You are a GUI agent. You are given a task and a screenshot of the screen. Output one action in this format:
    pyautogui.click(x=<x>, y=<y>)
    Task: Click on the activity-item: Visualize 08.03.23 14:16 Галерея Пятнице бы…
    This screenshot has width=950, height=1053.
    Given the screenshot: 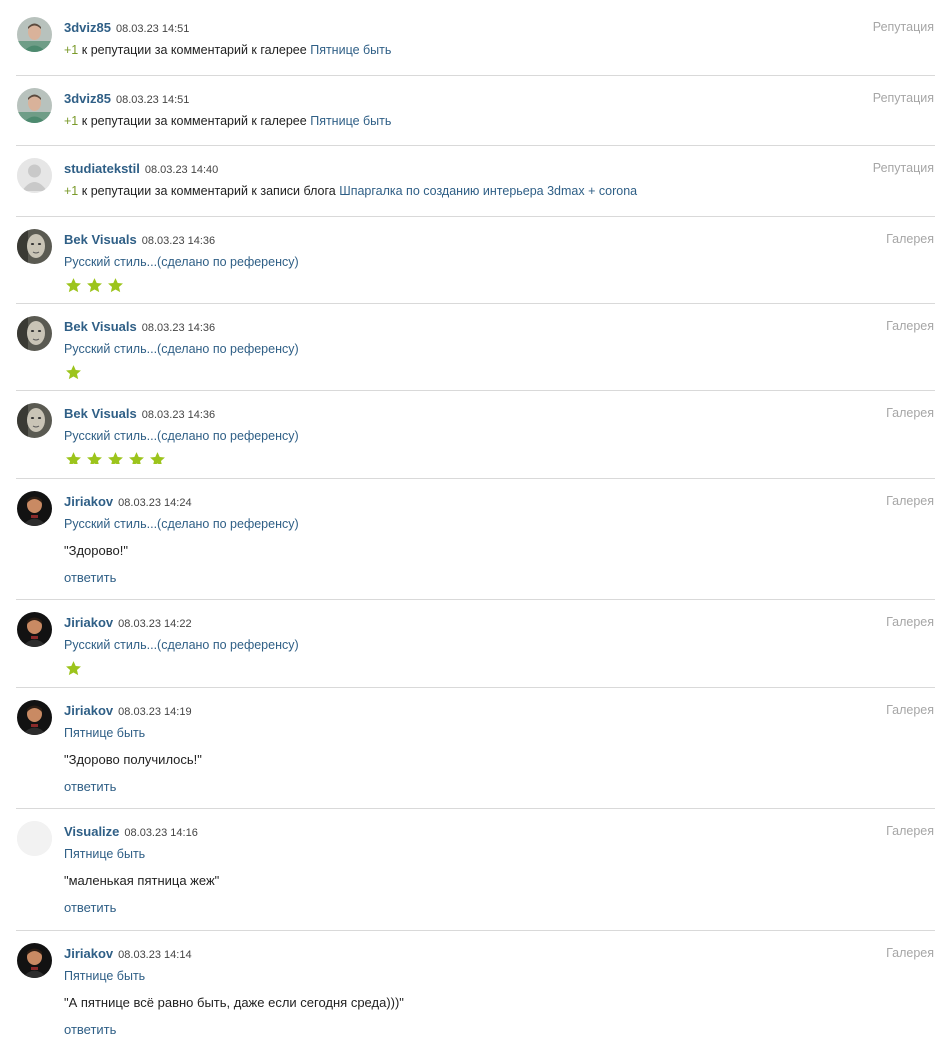 What is the action you would take?
    pyautogui.click(x=475, y=876)
    